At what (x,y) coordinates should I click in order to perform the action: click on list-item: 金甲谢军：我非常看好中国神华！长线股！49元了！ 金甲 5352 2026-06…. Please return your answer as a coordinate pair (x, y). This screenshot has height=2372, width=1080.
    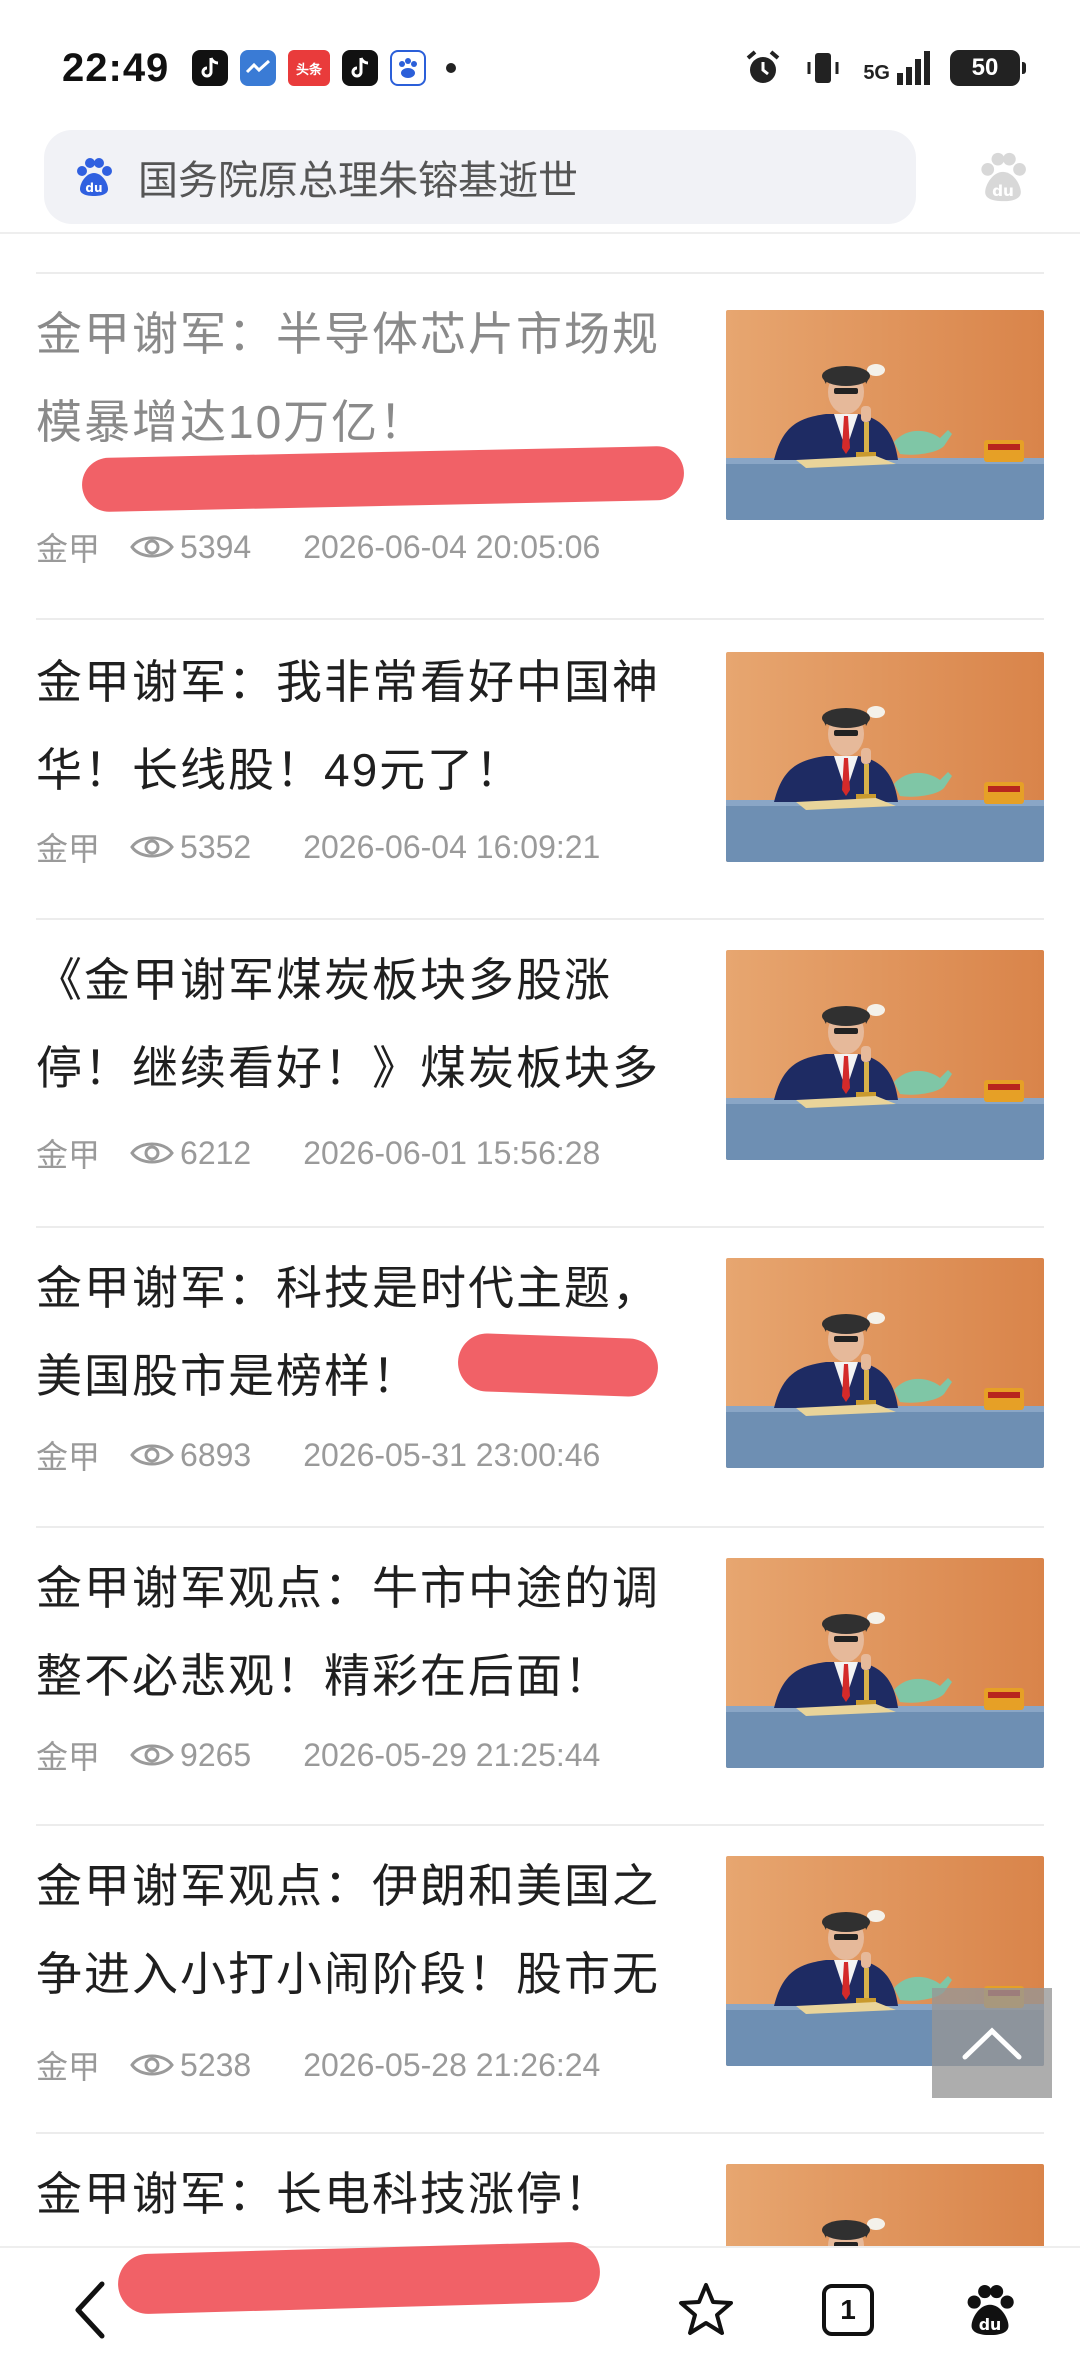
    Looking at the image, I should click on (540, 773).